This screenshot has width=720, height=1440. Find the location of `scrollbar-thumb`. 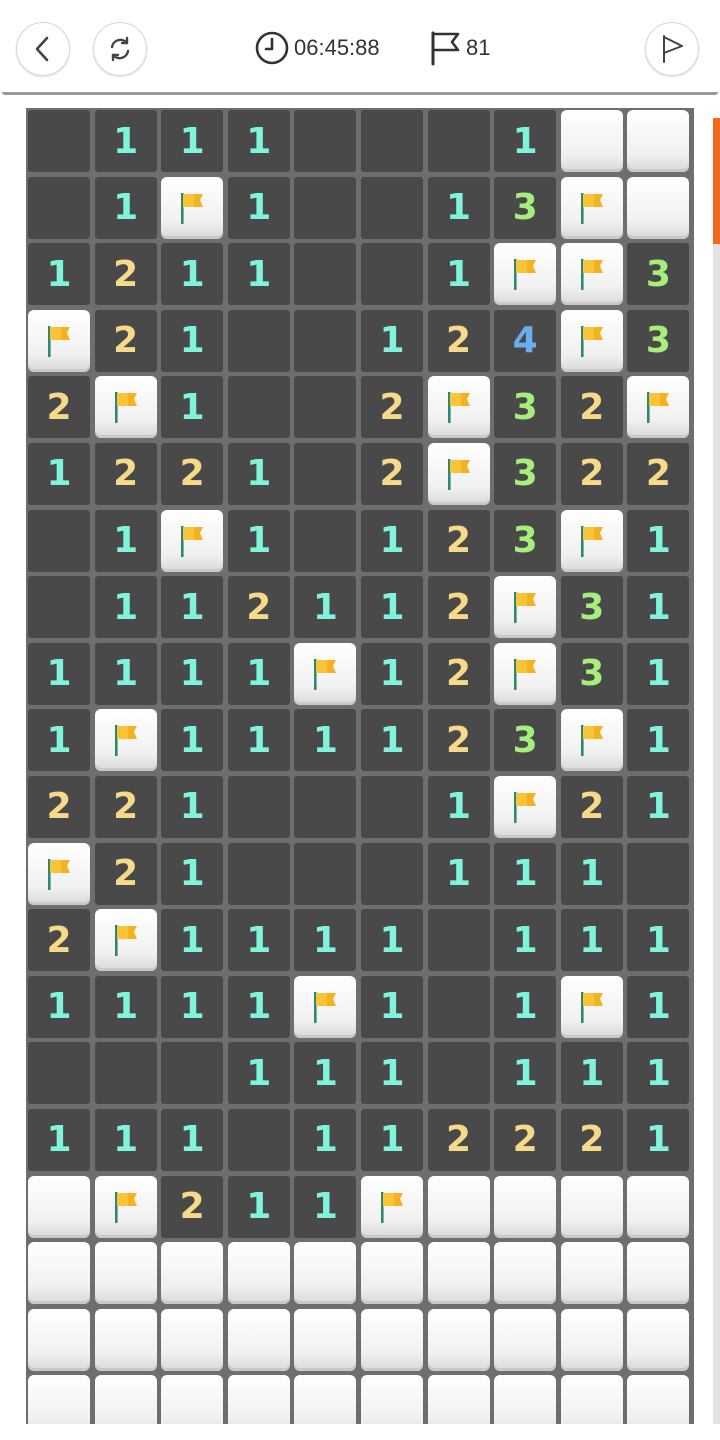

scrollbar-thumb is located at coordinates (716, 181).